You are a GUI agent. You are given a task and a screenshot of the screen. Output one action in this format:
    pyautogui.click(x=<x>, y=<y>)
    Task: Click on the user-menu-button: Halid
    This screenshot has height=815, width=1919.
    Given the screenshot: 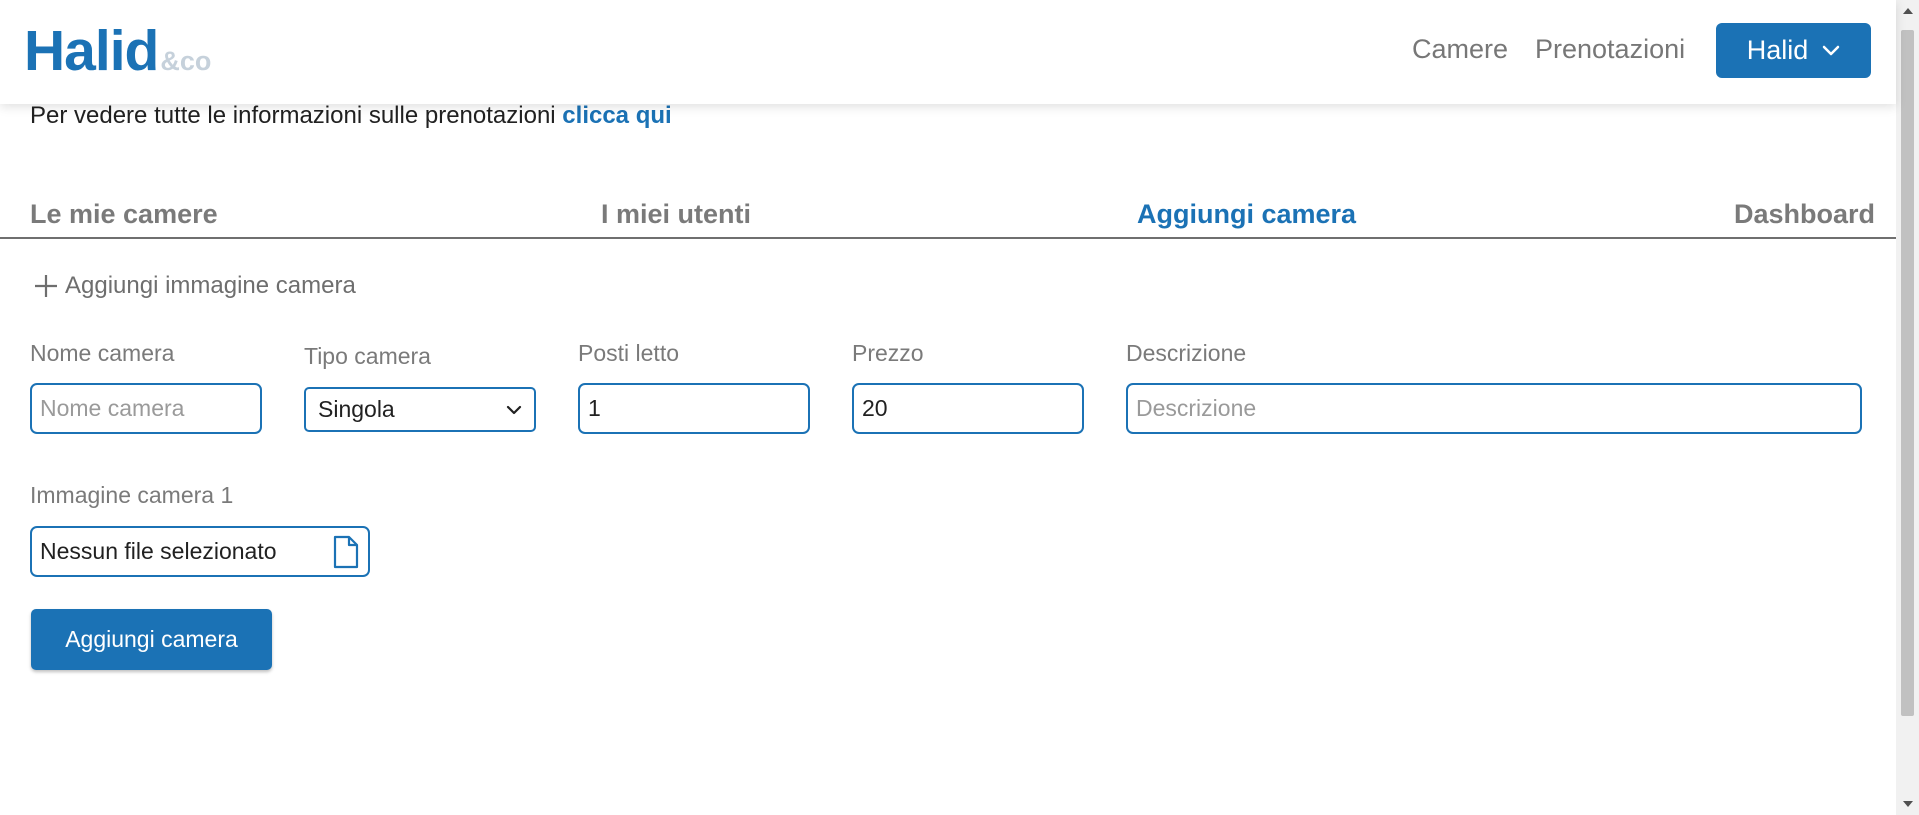 What is the action you would take?
    pyautogui.click(x=1793, y=50)
    